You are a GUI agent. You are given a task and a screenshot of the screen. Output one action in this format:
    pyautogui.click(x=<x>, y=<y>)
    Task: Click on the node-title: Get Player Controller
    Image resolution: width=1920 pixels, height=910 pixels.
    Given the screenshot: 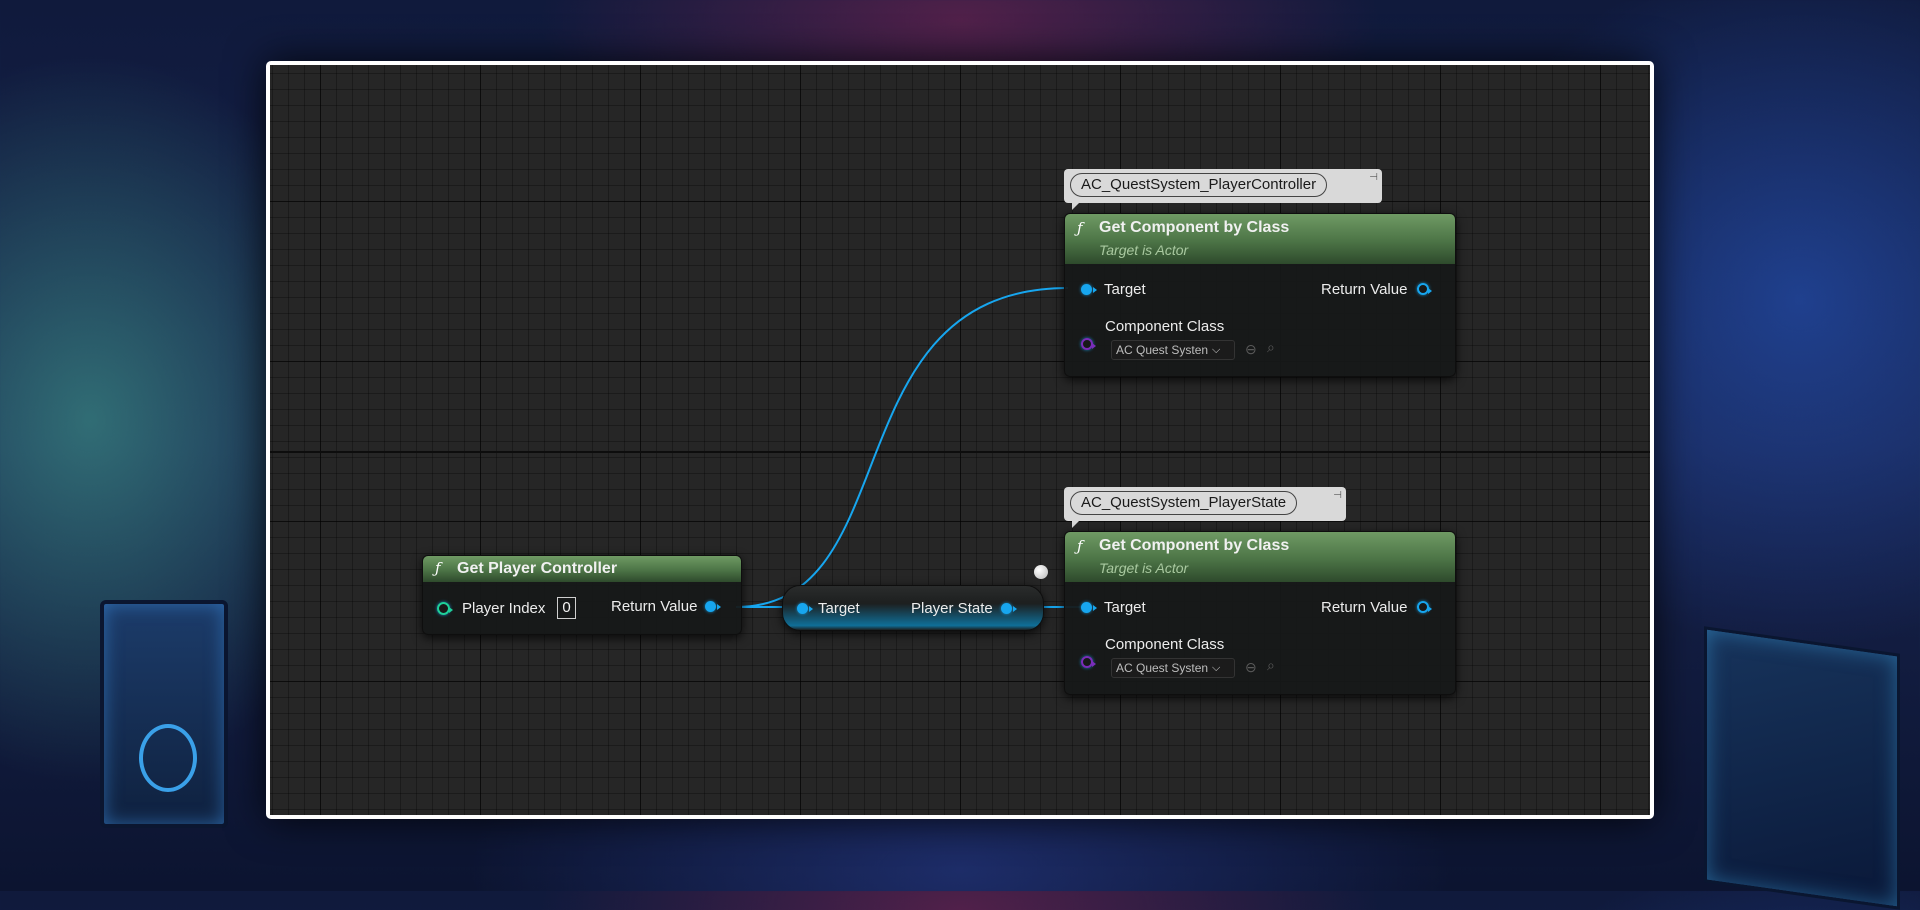 What is the action you would take?
    pyautogui.click(x=537, y=568)
    